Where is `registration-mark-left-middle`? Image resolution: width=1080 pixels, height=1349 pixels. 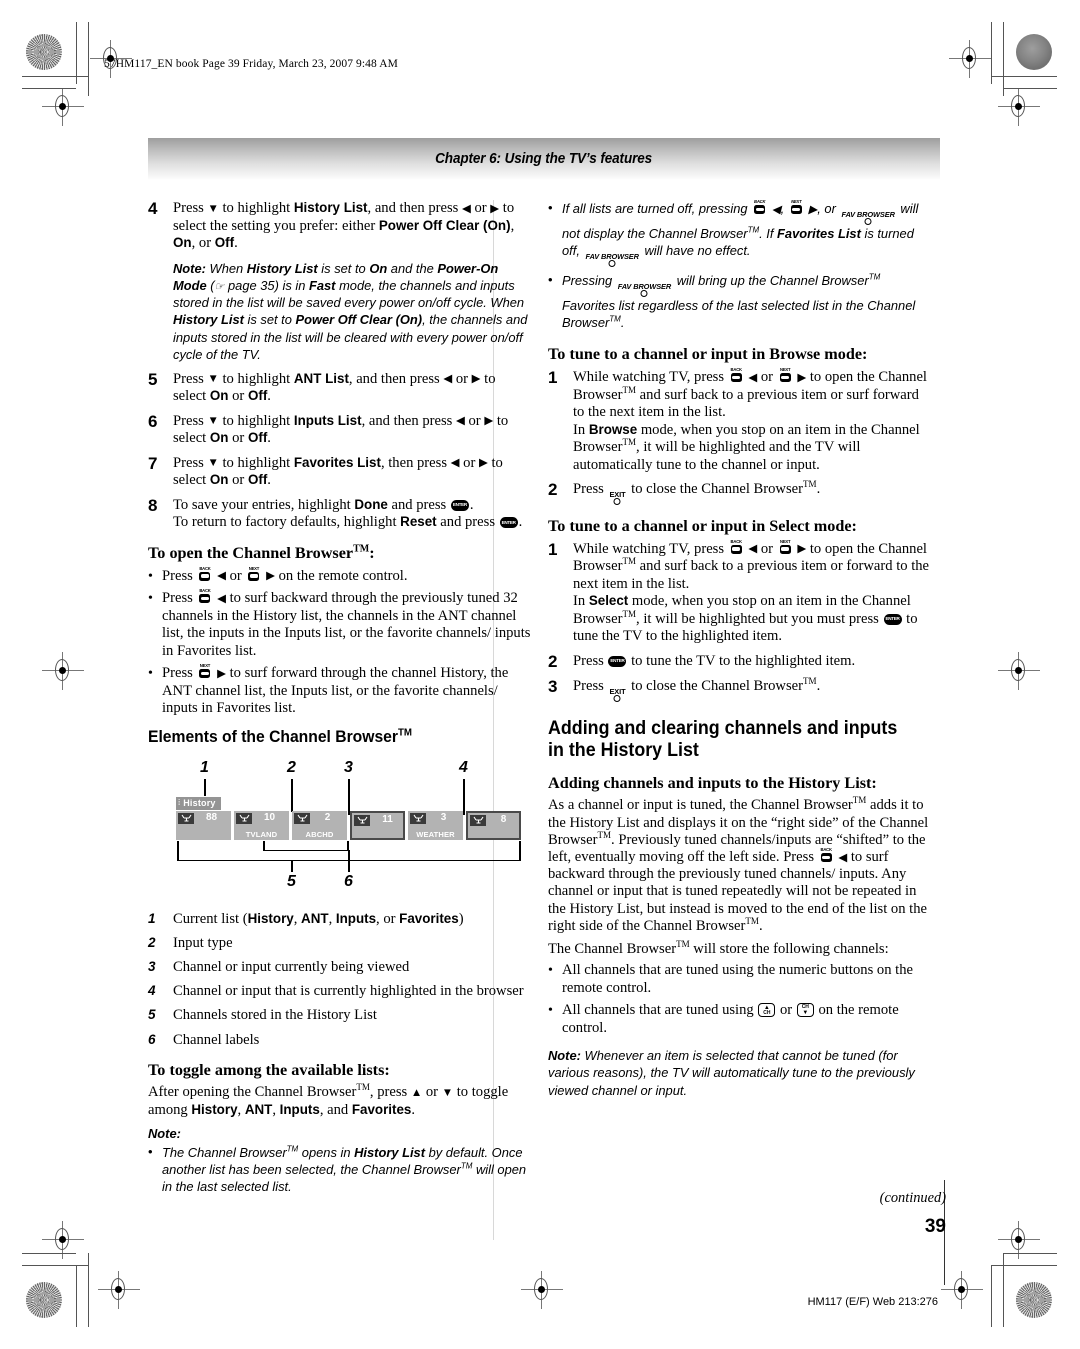 registration-mark-left-middle is located at coordinates (63, 671).